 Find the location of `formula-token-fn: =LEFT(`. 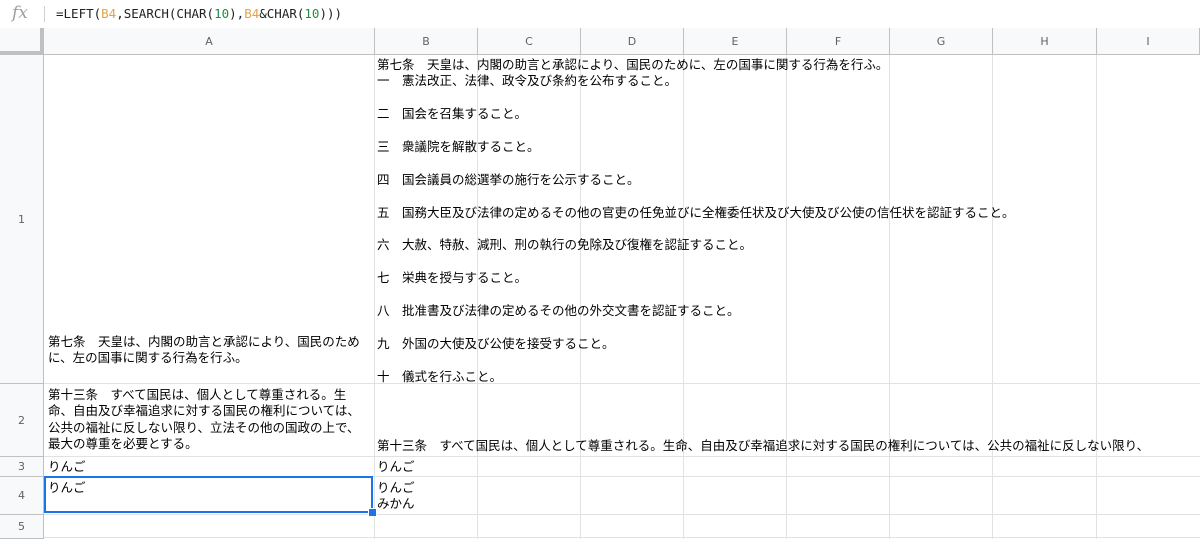

formula-token-fn: =LEFT( is located at coordinates (79, 13).